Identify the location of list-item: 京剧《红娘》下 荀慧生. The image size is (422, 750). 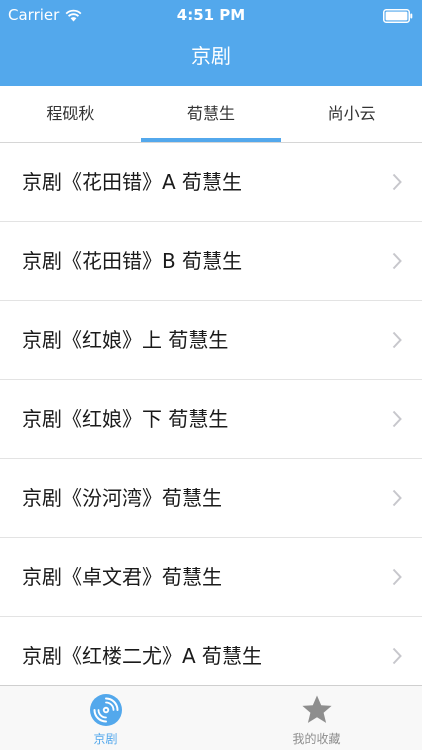
(211, 419).